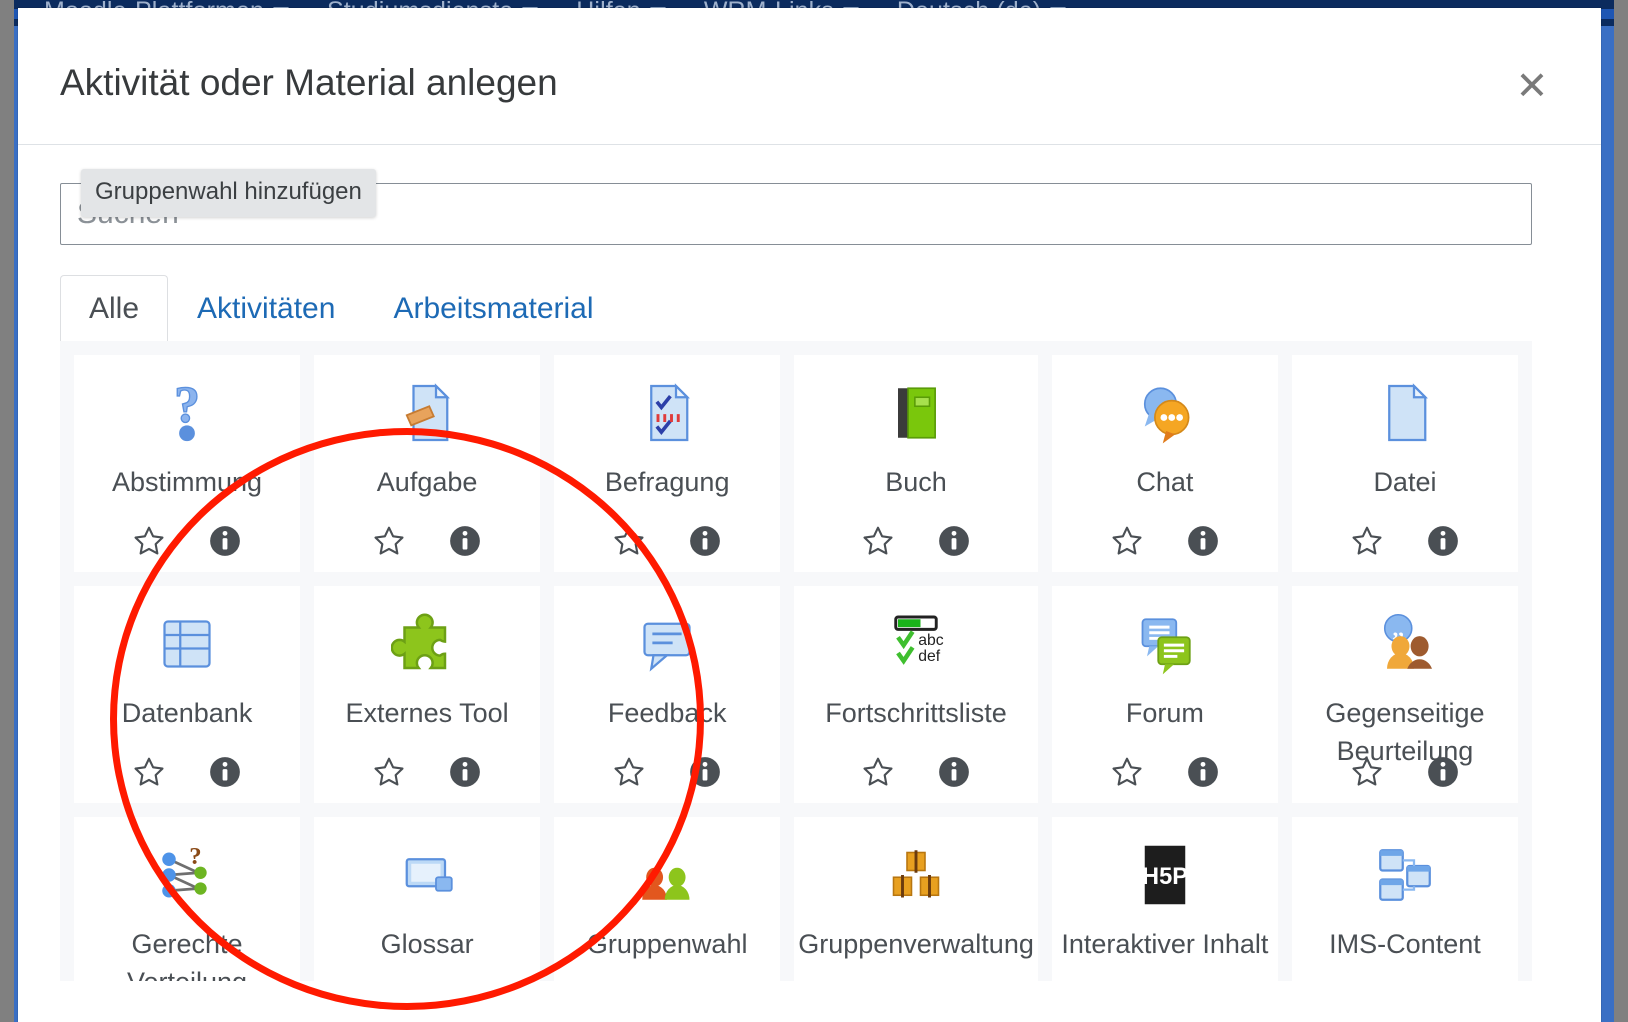 The width and height of the screenshot is (1628, 1022). Describe the element at coordinates (1164, 899) in the screenshot. I see `activity-card: H5P Interaktiver Inhalt` at that location.